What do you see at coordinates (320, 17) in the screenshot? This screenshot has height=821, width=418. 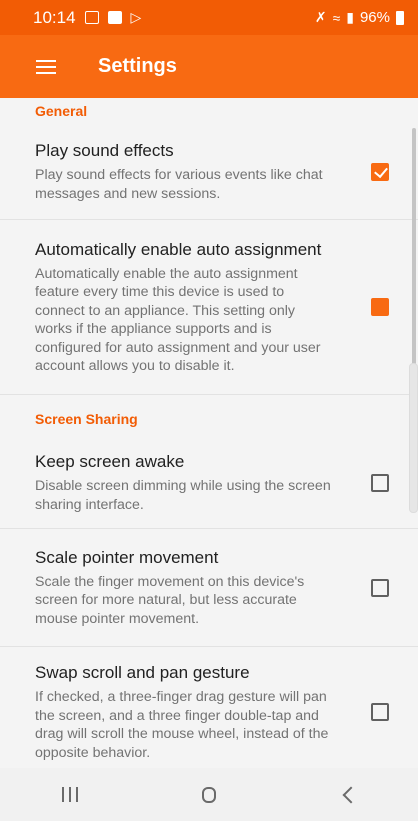 I see `mute-icon: ✗` at bounding box center [320, 17].